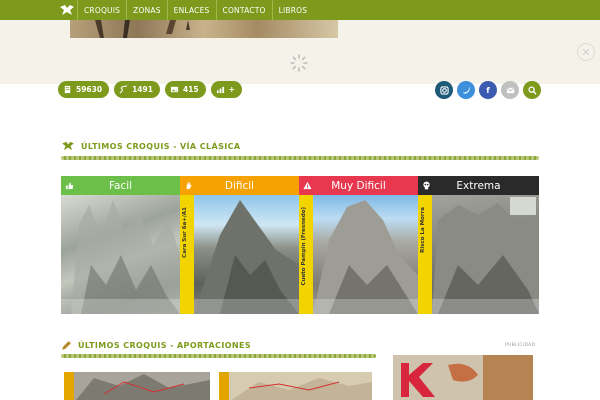 The image size is (600, 400). Describe the element at coordinates (243, 10) in the screenshot. I see `nav-item-contacto: CONTACTO` at that location.